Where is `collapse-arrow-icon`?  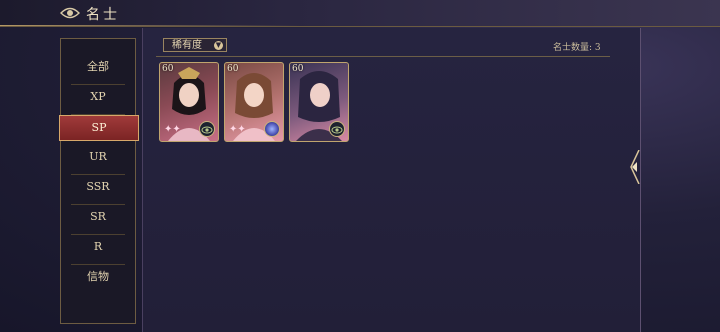
collapse-arrow-icon is located at coordinates (634, 167).